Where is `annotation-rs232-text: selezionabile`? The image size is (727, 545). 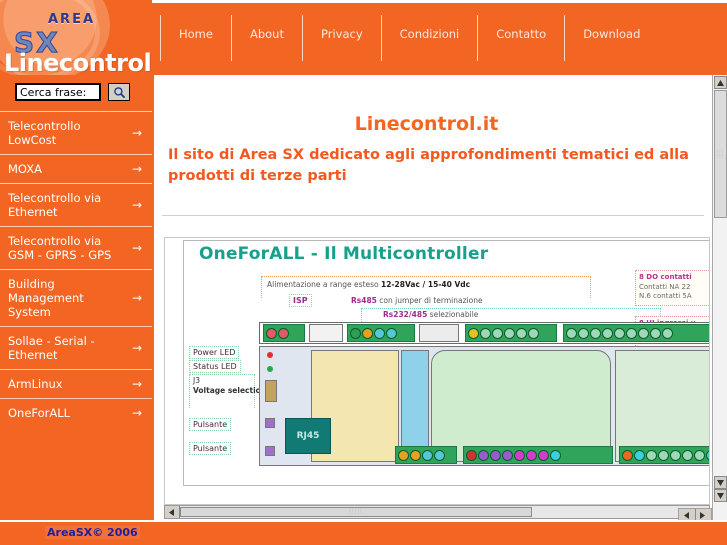 annotation-rs232-text: selezionabile is located at coordinates (453, 314).